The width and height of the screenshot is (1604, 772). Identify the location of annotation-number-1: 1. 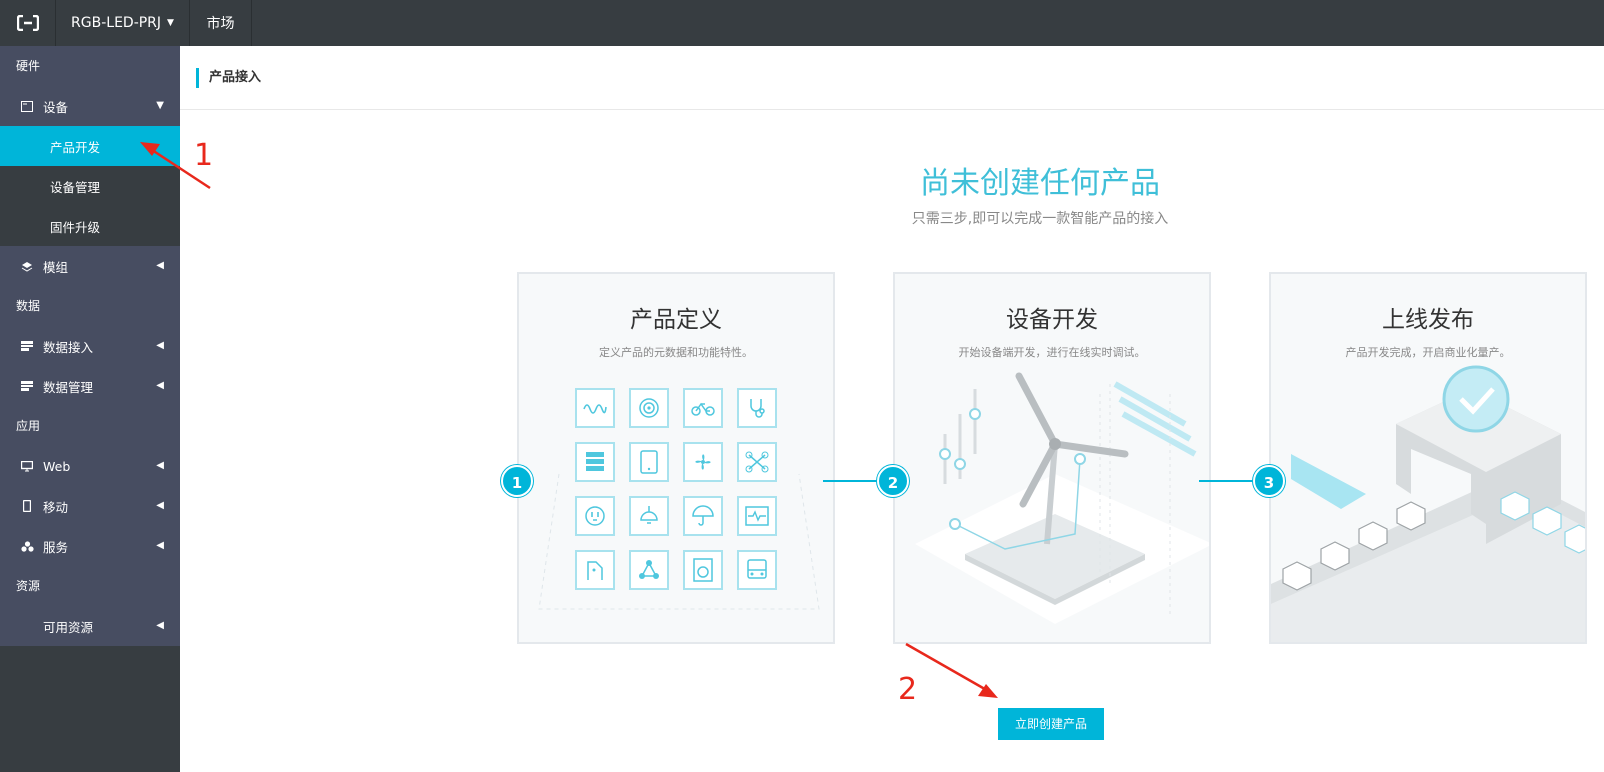
(204, 155).